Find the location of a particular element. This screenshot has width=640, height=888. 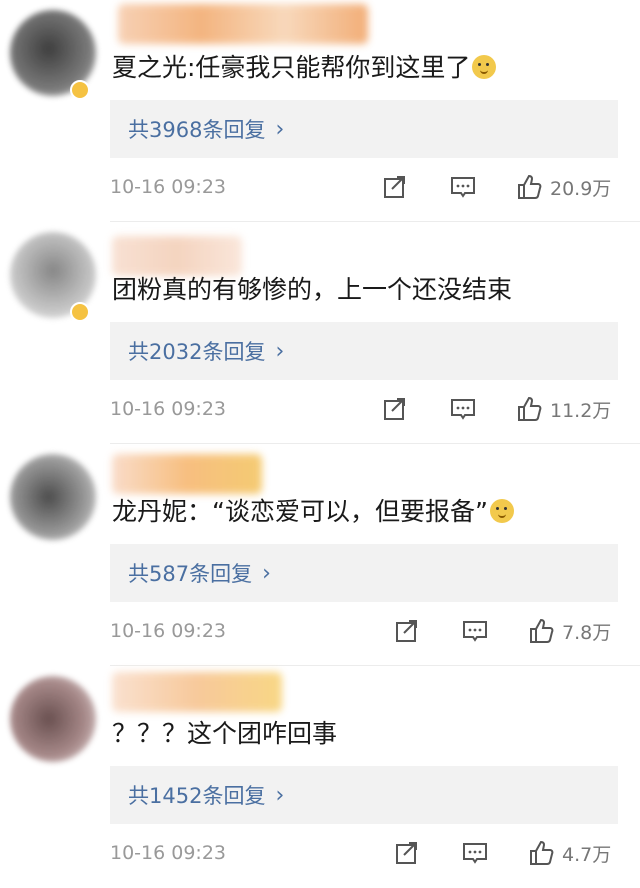

comment-text: 团粉真的有够惨的，上一个还没结束 is located at coordinates (312, 290).